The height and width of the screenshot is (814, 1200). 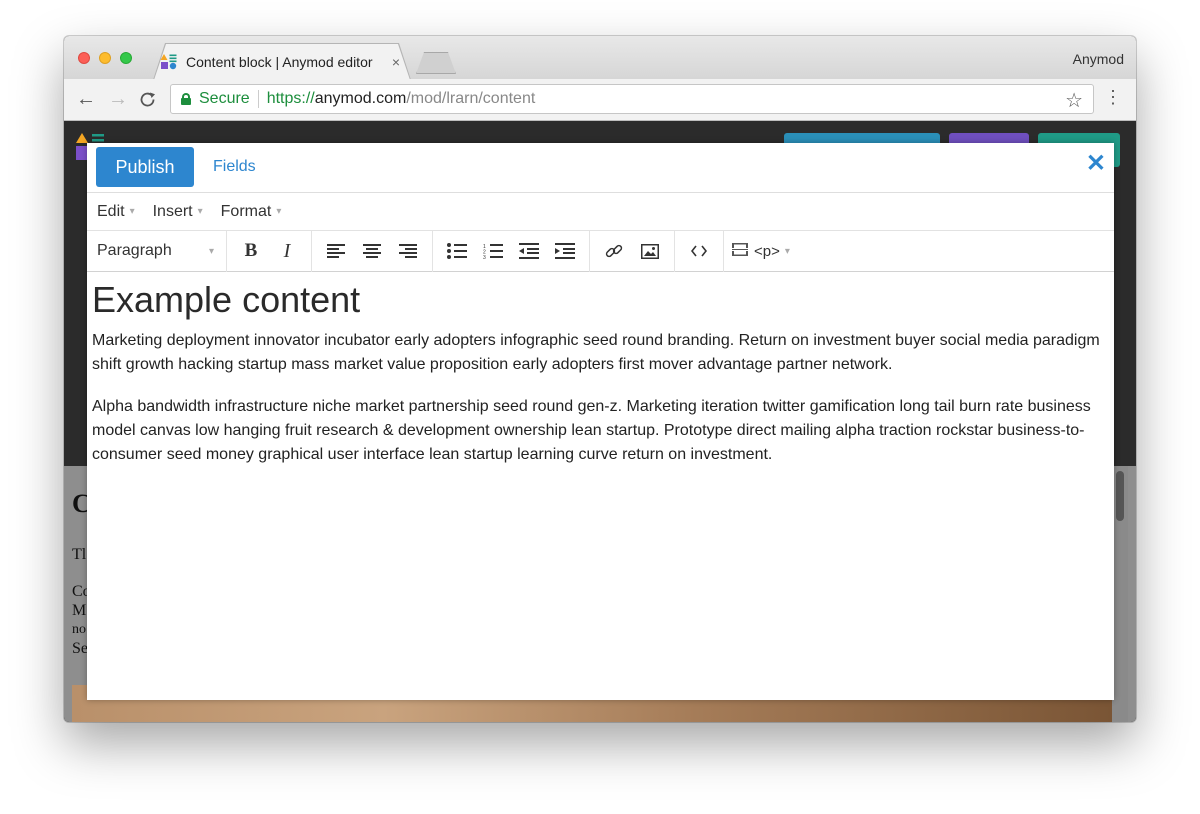 I want to click on publish-button: Publish, so click(x=145, y=167).